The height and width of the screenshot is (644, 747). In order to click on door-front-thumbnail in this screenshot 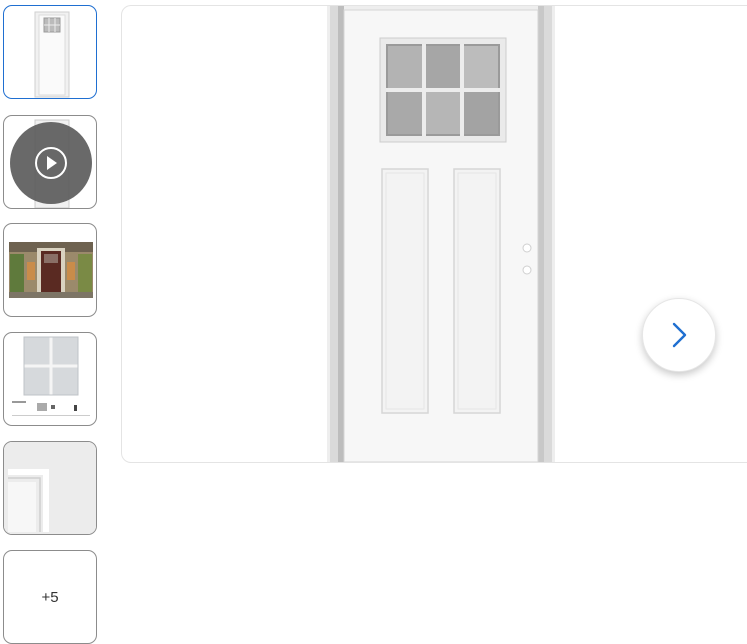, I will do `click(52, 54)`.